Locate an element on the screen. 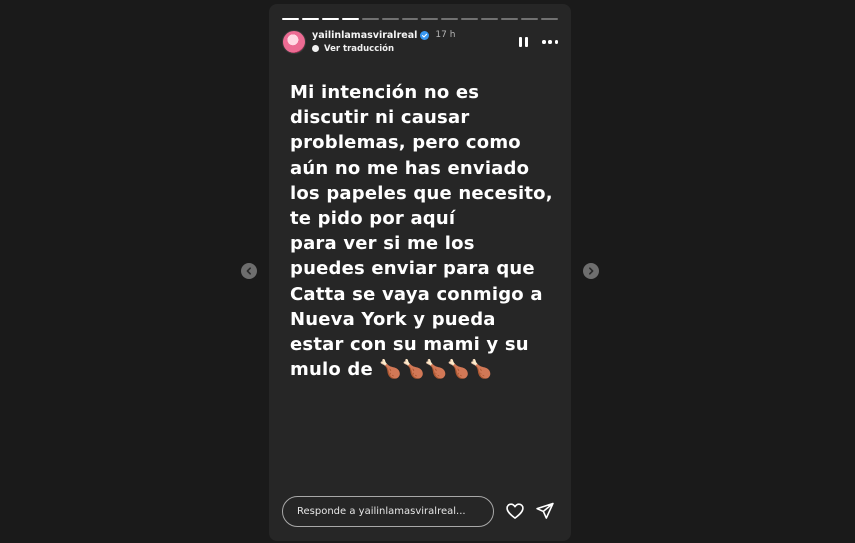  pause-button is located at coordinates (523, 42).